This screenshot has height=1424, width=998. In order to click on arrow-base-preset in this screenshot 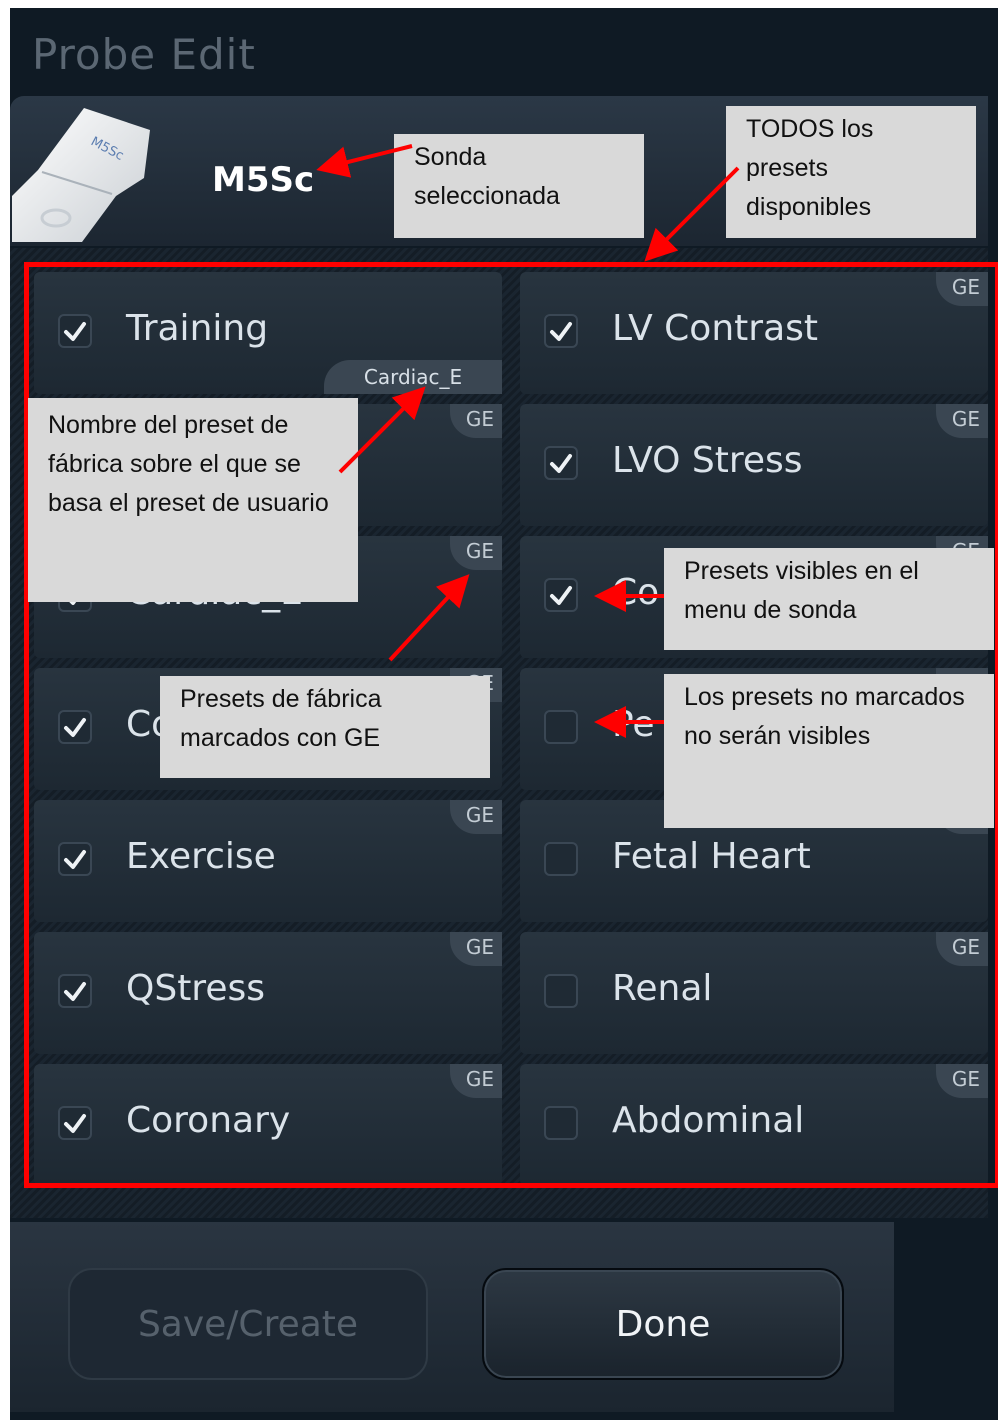, I will do `click(382, 430)`.